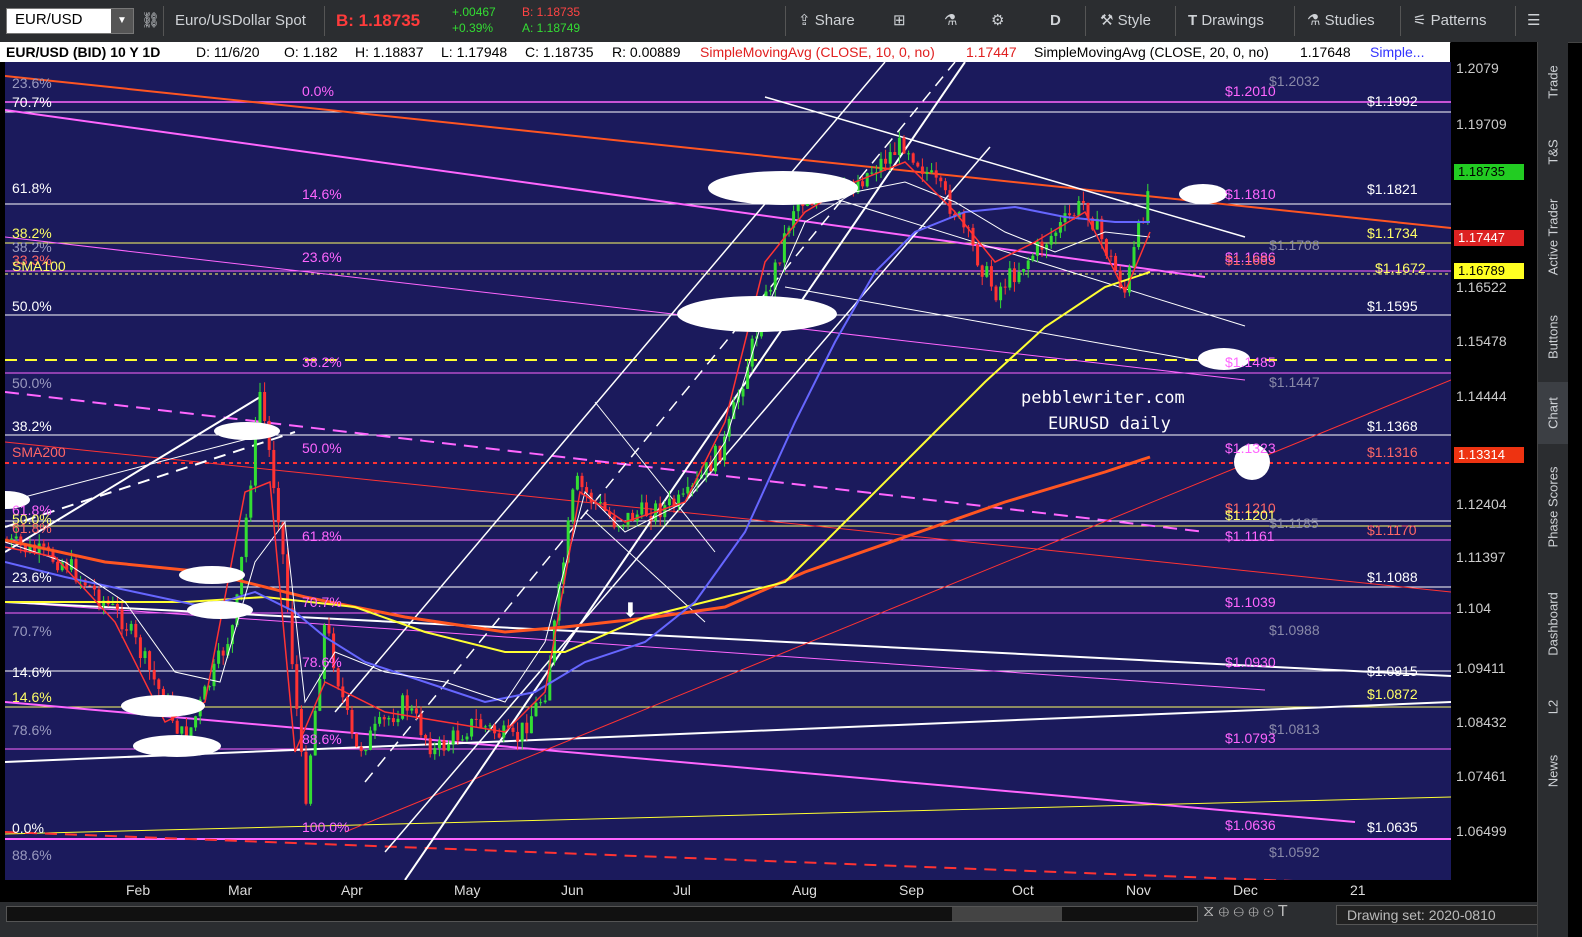 The image size is (1582, 937). I want to click on price-level-label: $1.0988, so click(1294, 630).